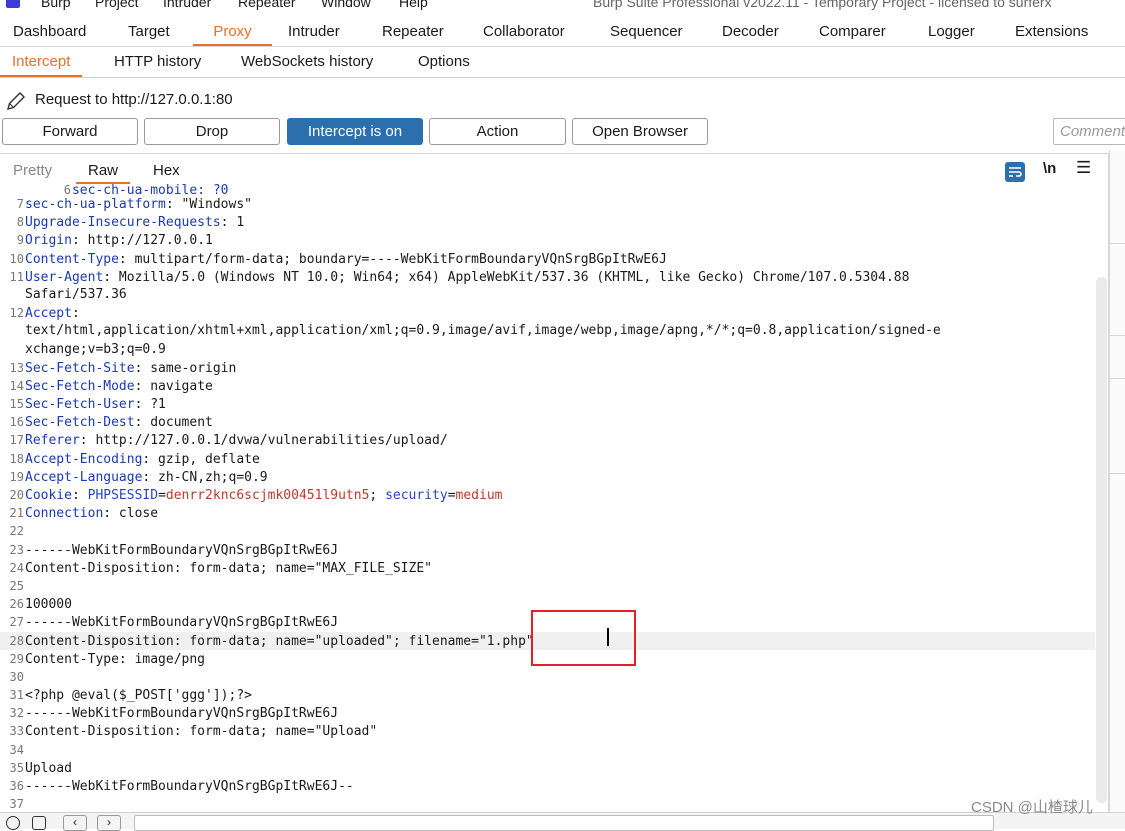 Image resolution: width=1125 pixels, height=831 pixels. I want to click on line-number: 28, so click(16, 640).